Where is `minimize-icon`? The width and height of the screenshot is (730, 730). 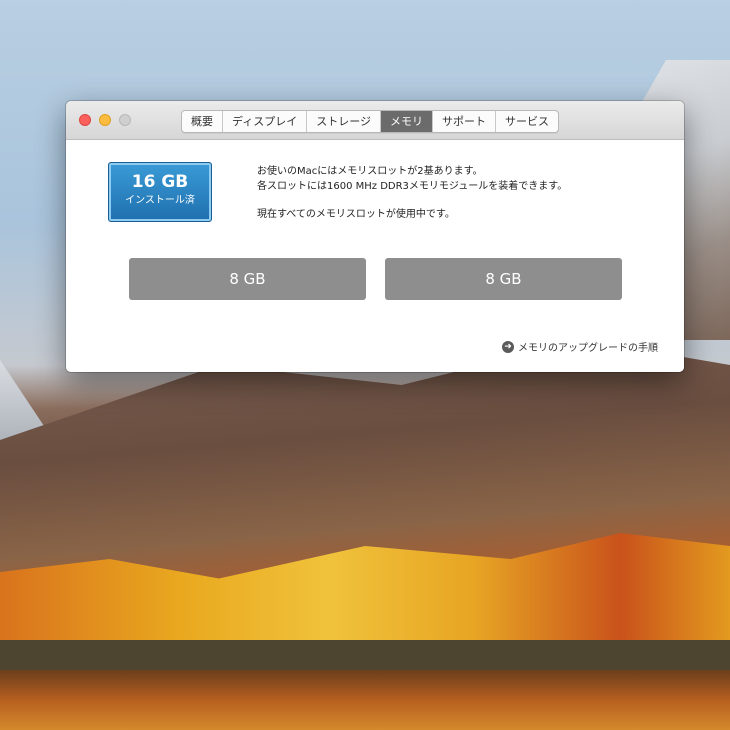
minimize-icon is located at coordinates (105, 120).